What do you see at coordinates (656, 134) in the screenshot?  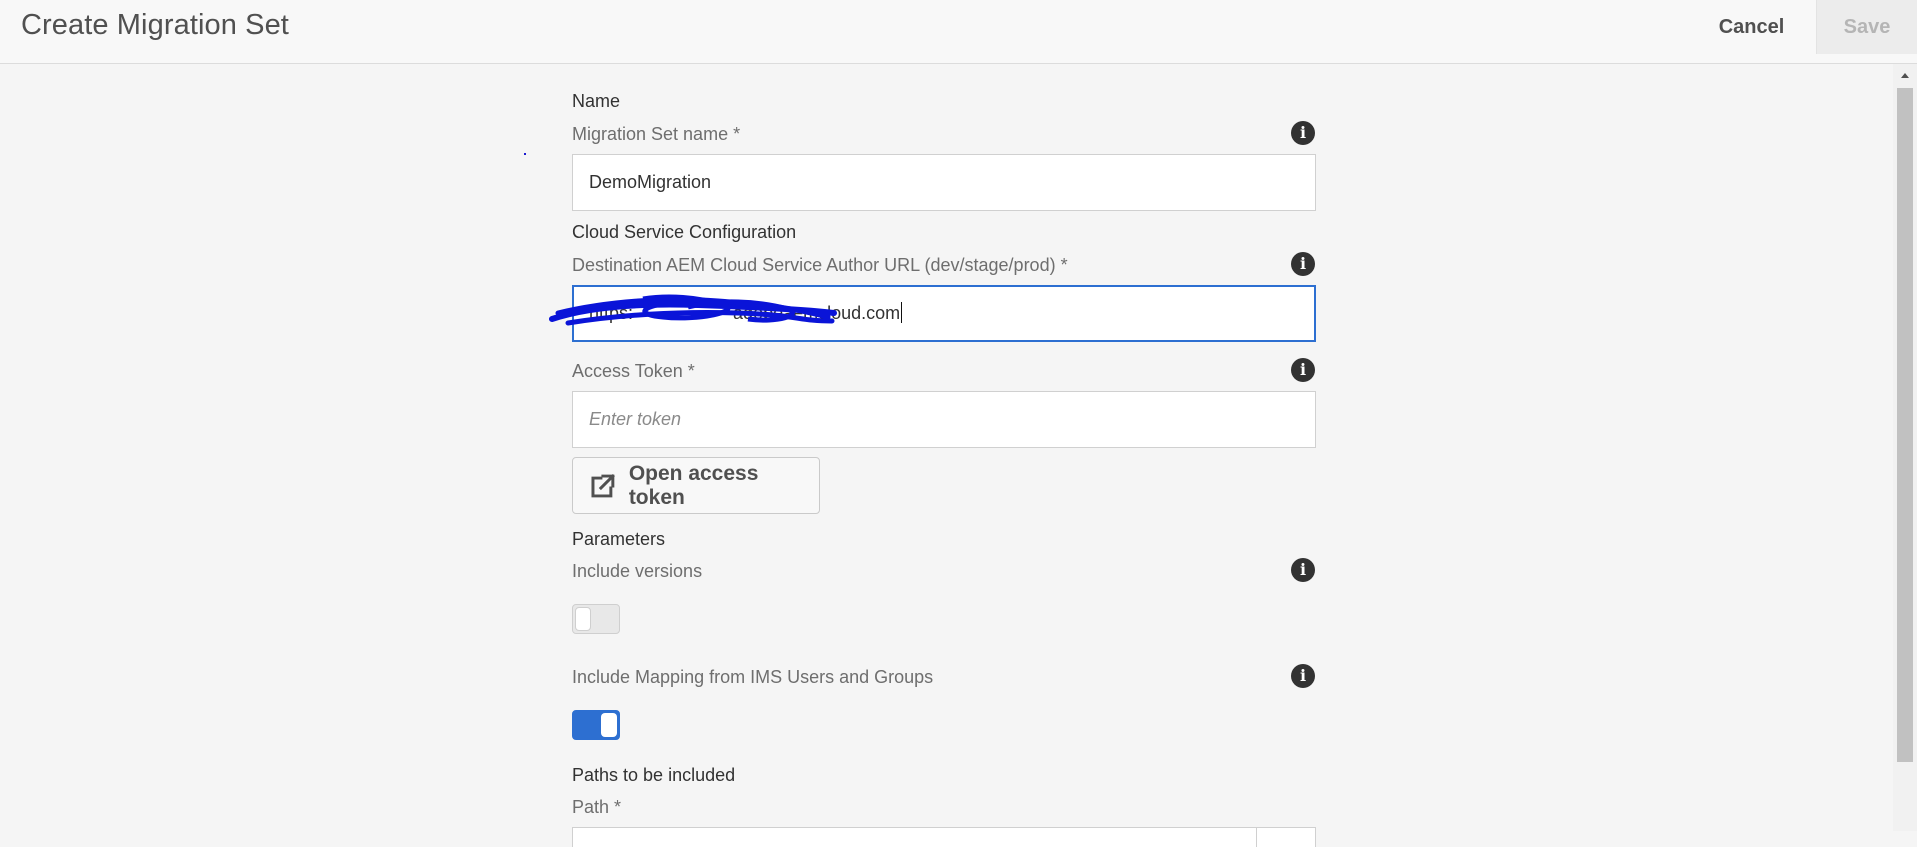 I see `migration-set-name-label: Migration Set name *` at bounding box center [656, 134].